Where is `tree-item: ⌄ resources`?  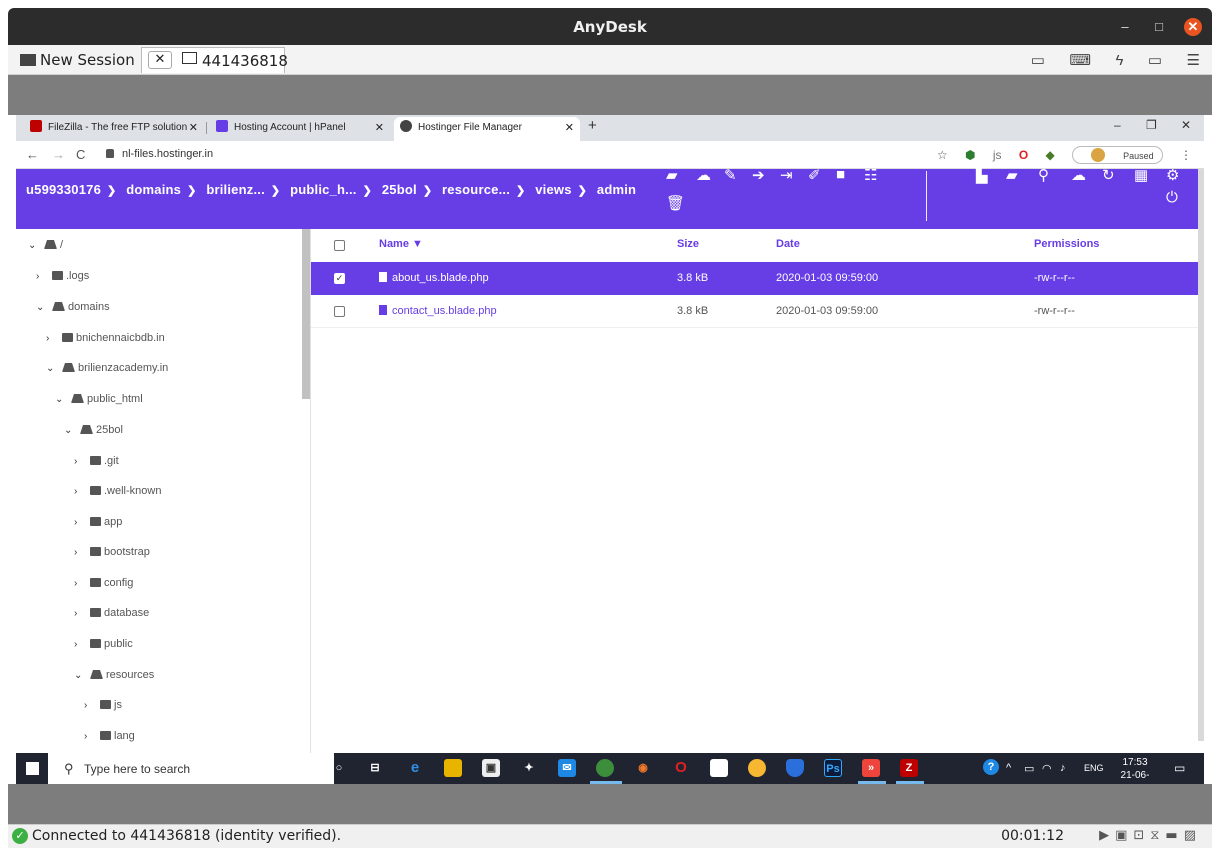
tree-item: ⌄ resources is located at coordinates (114, 675).